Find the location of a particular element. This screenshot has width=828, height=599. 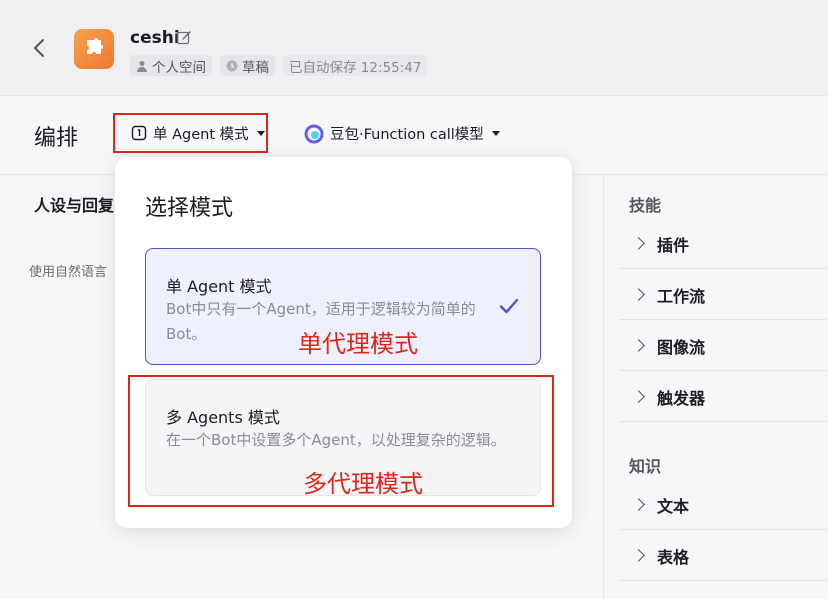

knowledge-item-table: 表格 is located at coordinates (724, 556).